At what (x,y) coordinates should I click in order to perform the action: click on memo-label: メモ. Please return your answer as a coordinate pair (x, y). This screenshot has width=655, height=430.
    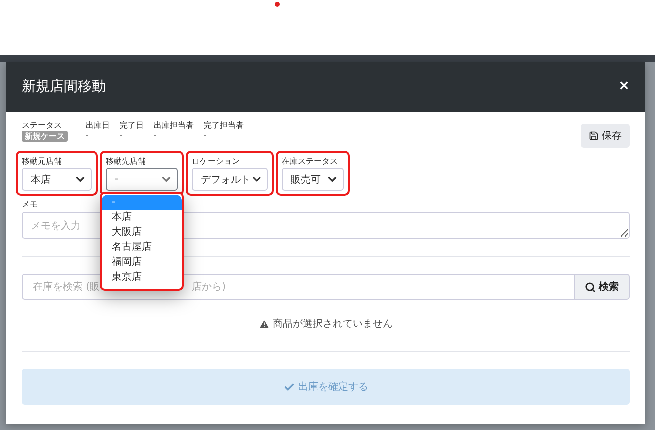
    Looking at the image, I should click on (30, 204).